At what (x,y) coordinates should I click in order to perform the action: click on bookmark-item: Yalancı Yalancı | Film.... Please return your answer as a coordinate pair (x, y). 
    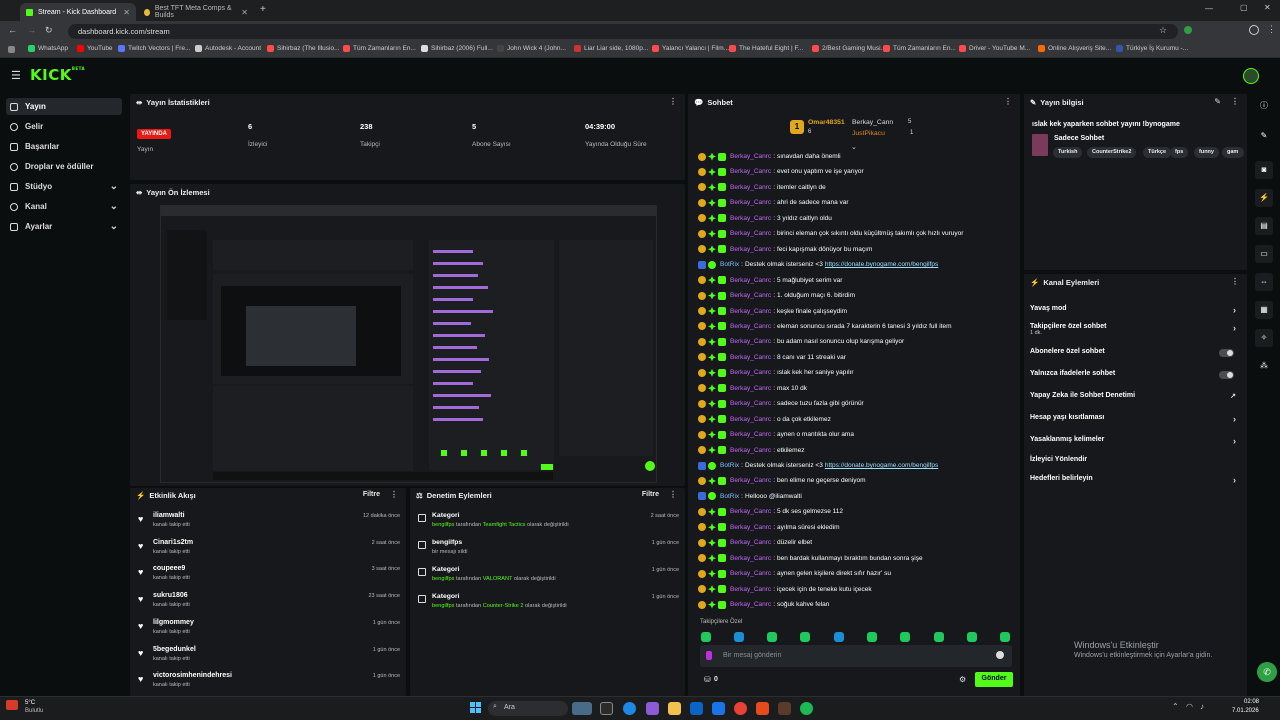
    Looking at the image, I should click on (690, 48).